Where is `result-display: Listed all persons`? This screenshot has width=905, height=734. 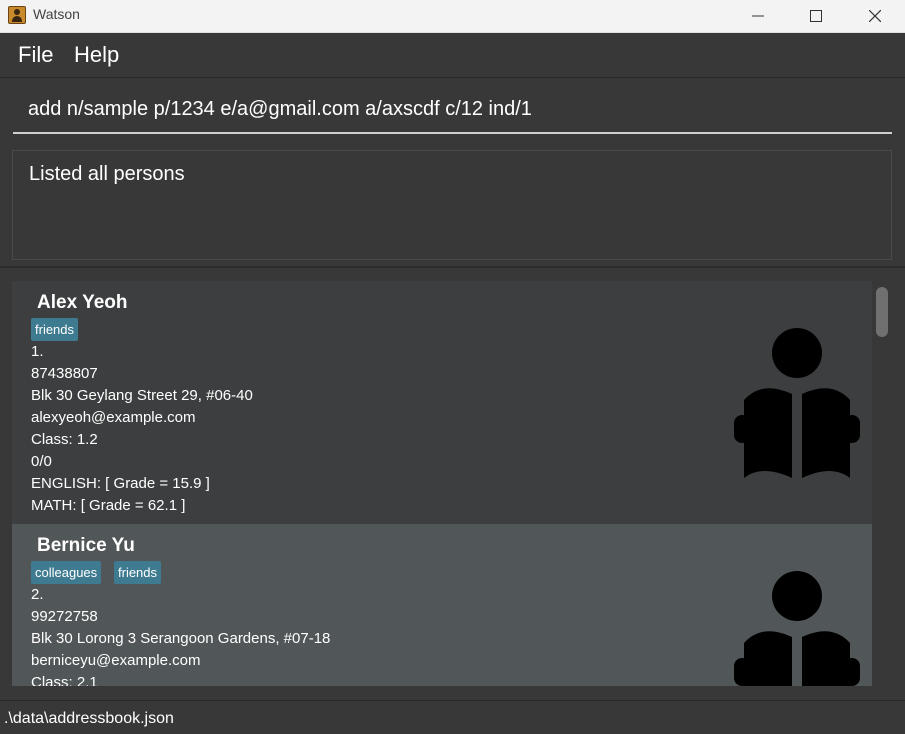 result-display: Listed all persons is located at coordinates (452, 205).